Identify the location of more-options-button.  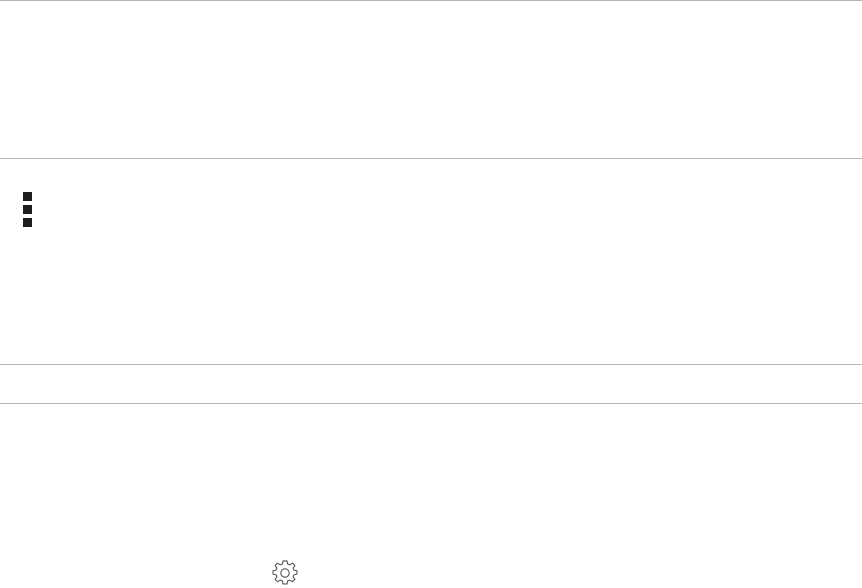
(28, 209).